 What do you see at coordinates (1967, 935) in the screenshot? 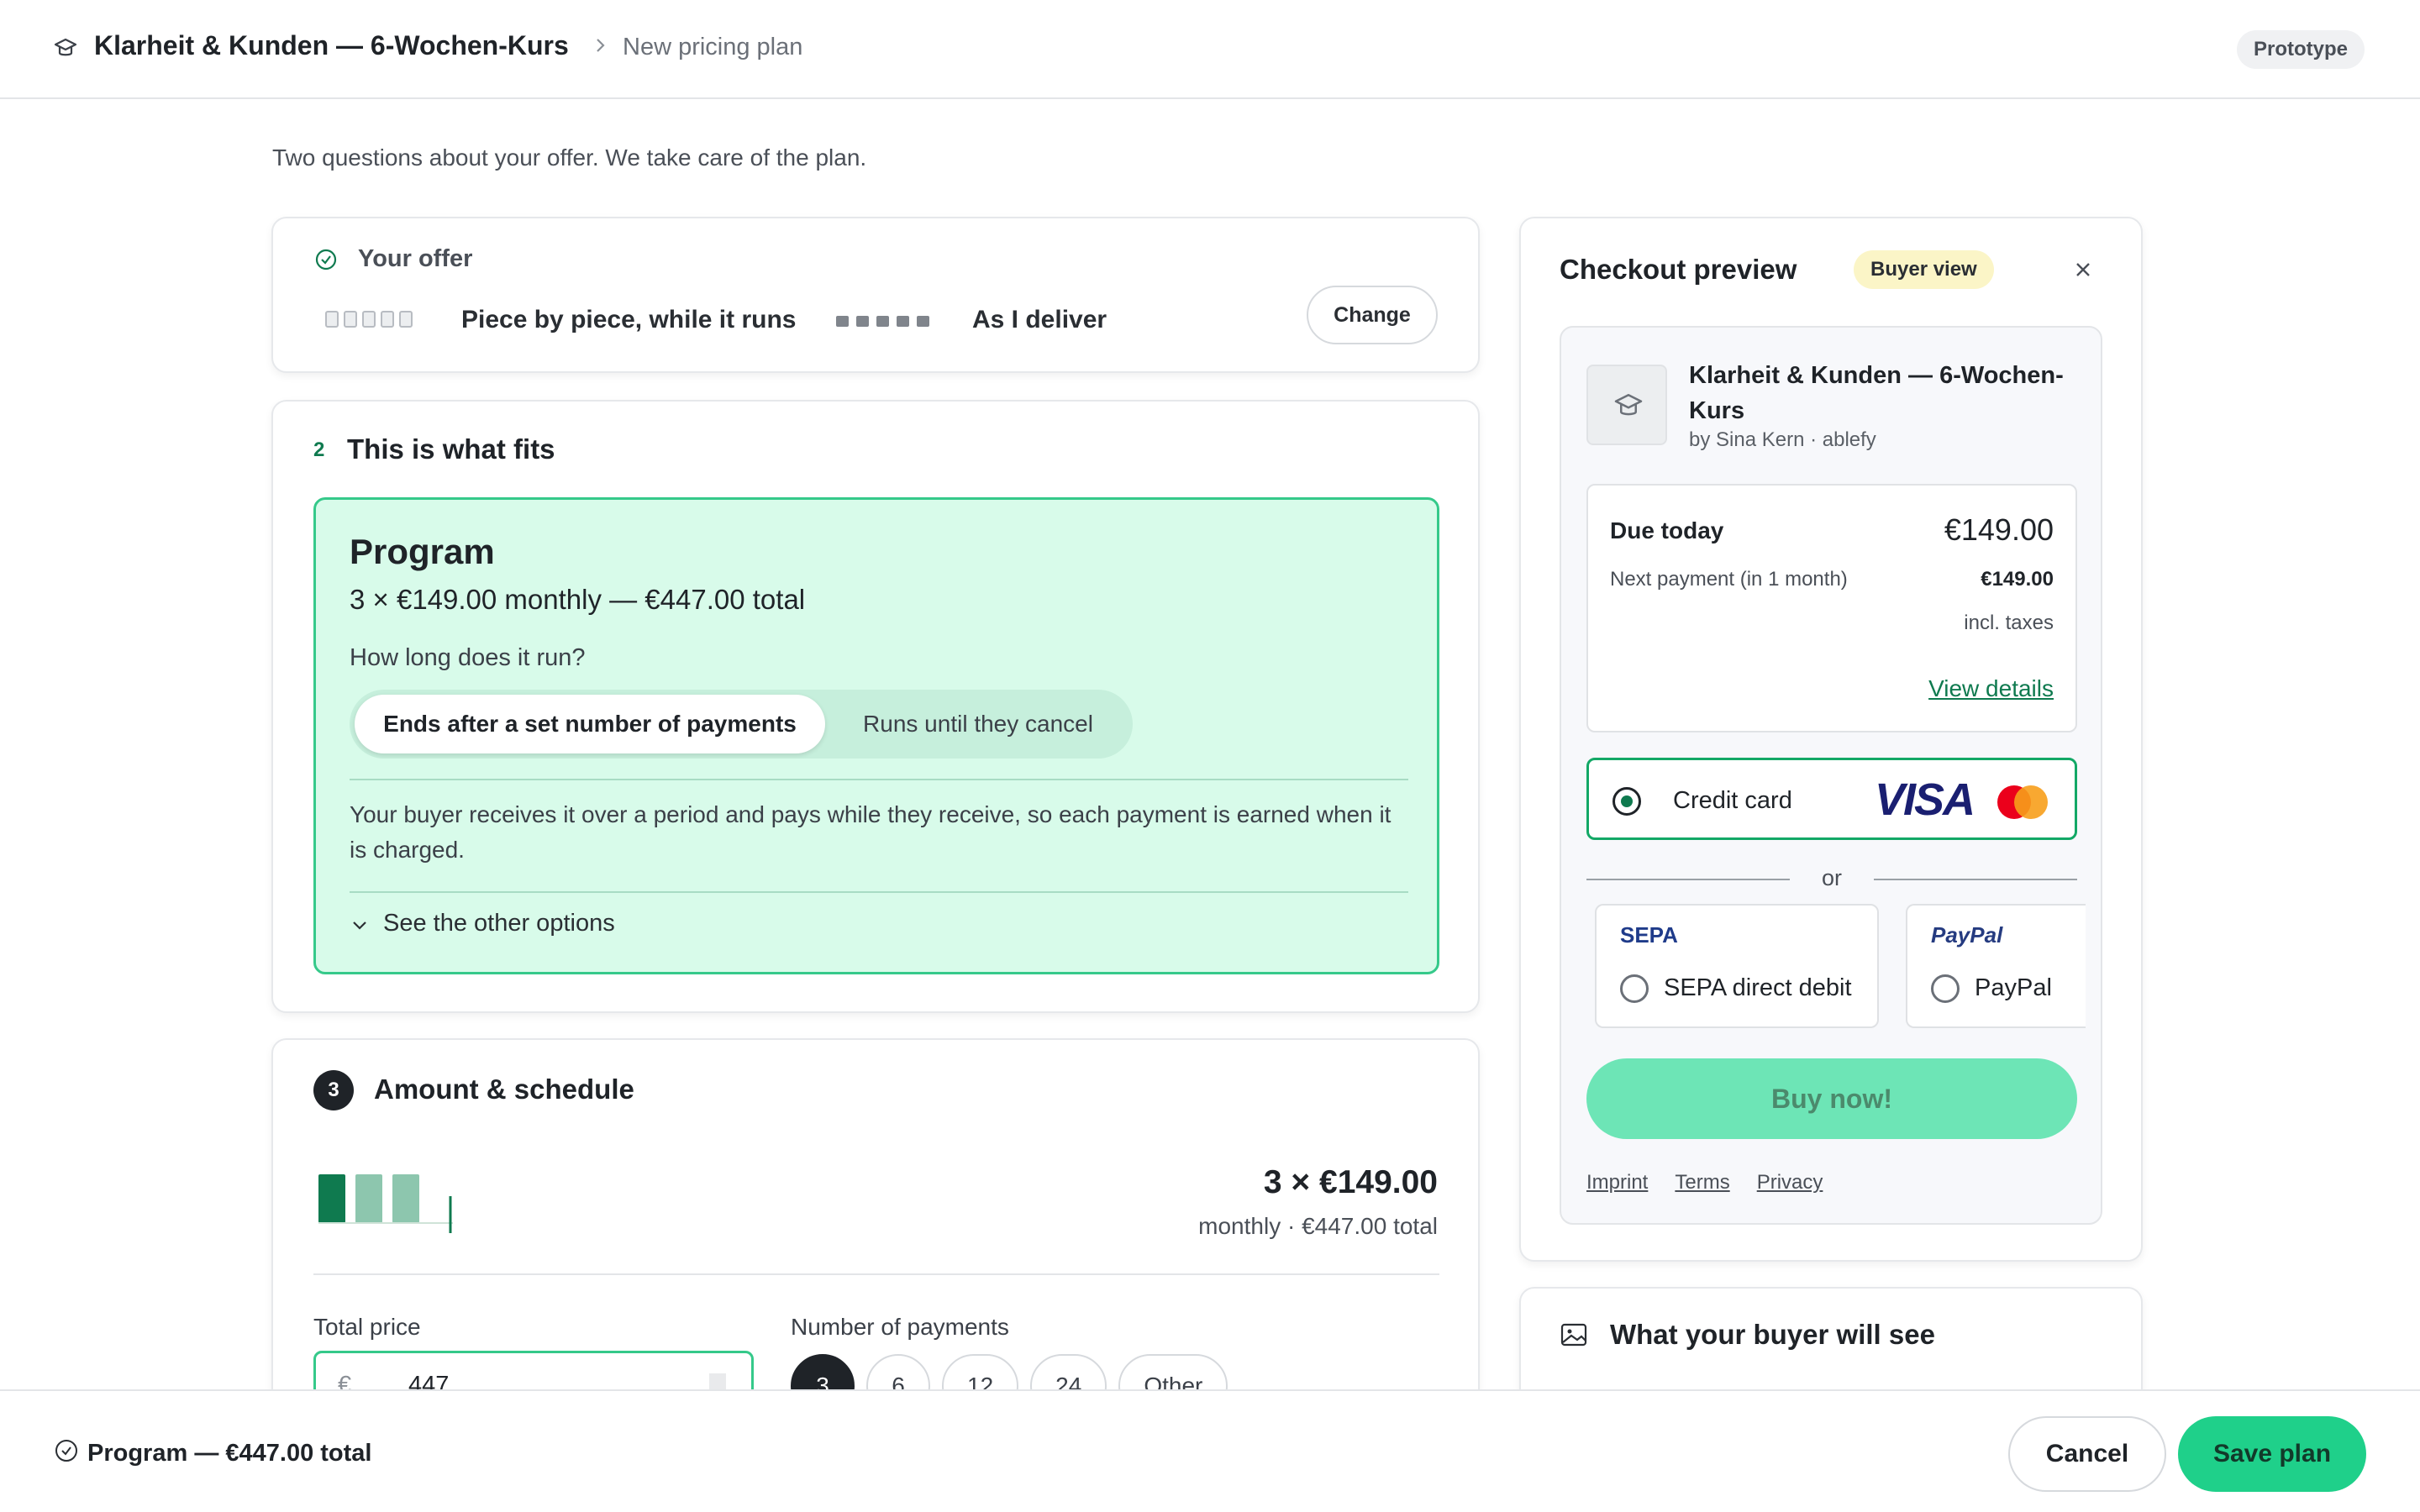
I see `paypal-logo: PayPal` at bounding box center [1967, 935].